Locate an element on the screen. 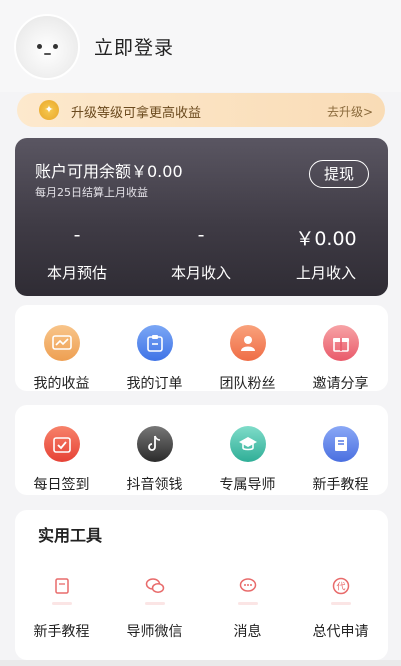  menu-item-label: 团队粉丝 is located at coordinates (247, 384).